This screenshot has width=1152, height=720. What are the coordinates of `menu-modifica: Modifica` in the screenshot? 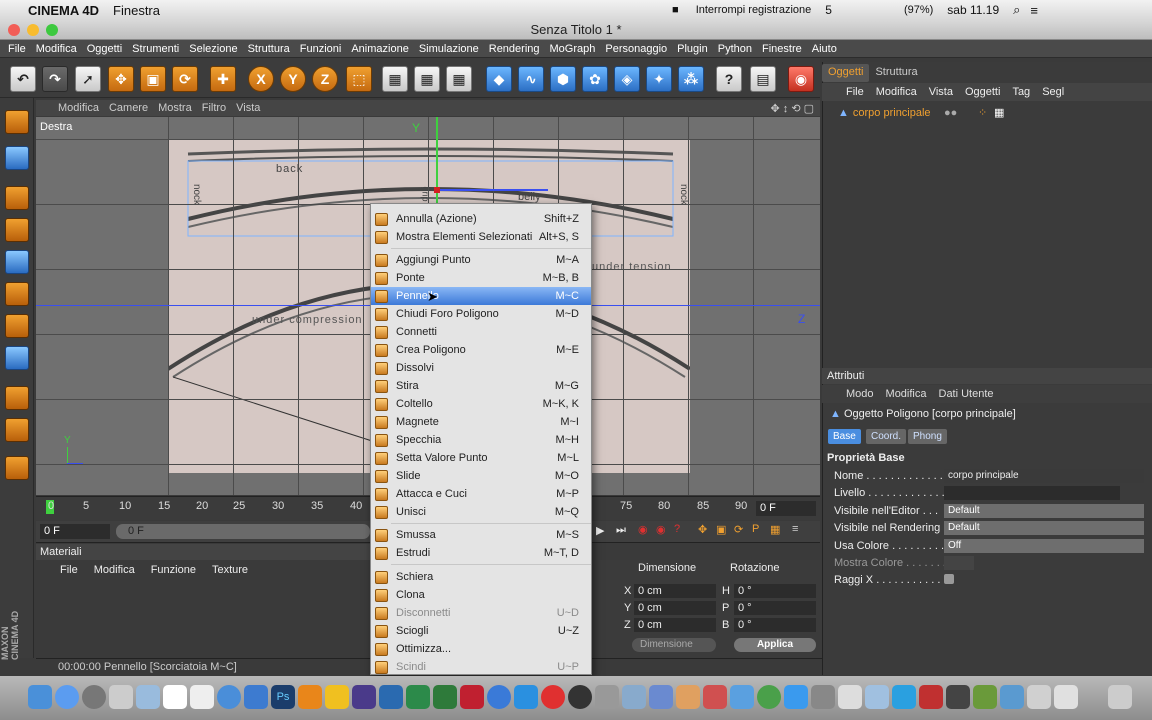 It's located at (56, 49).